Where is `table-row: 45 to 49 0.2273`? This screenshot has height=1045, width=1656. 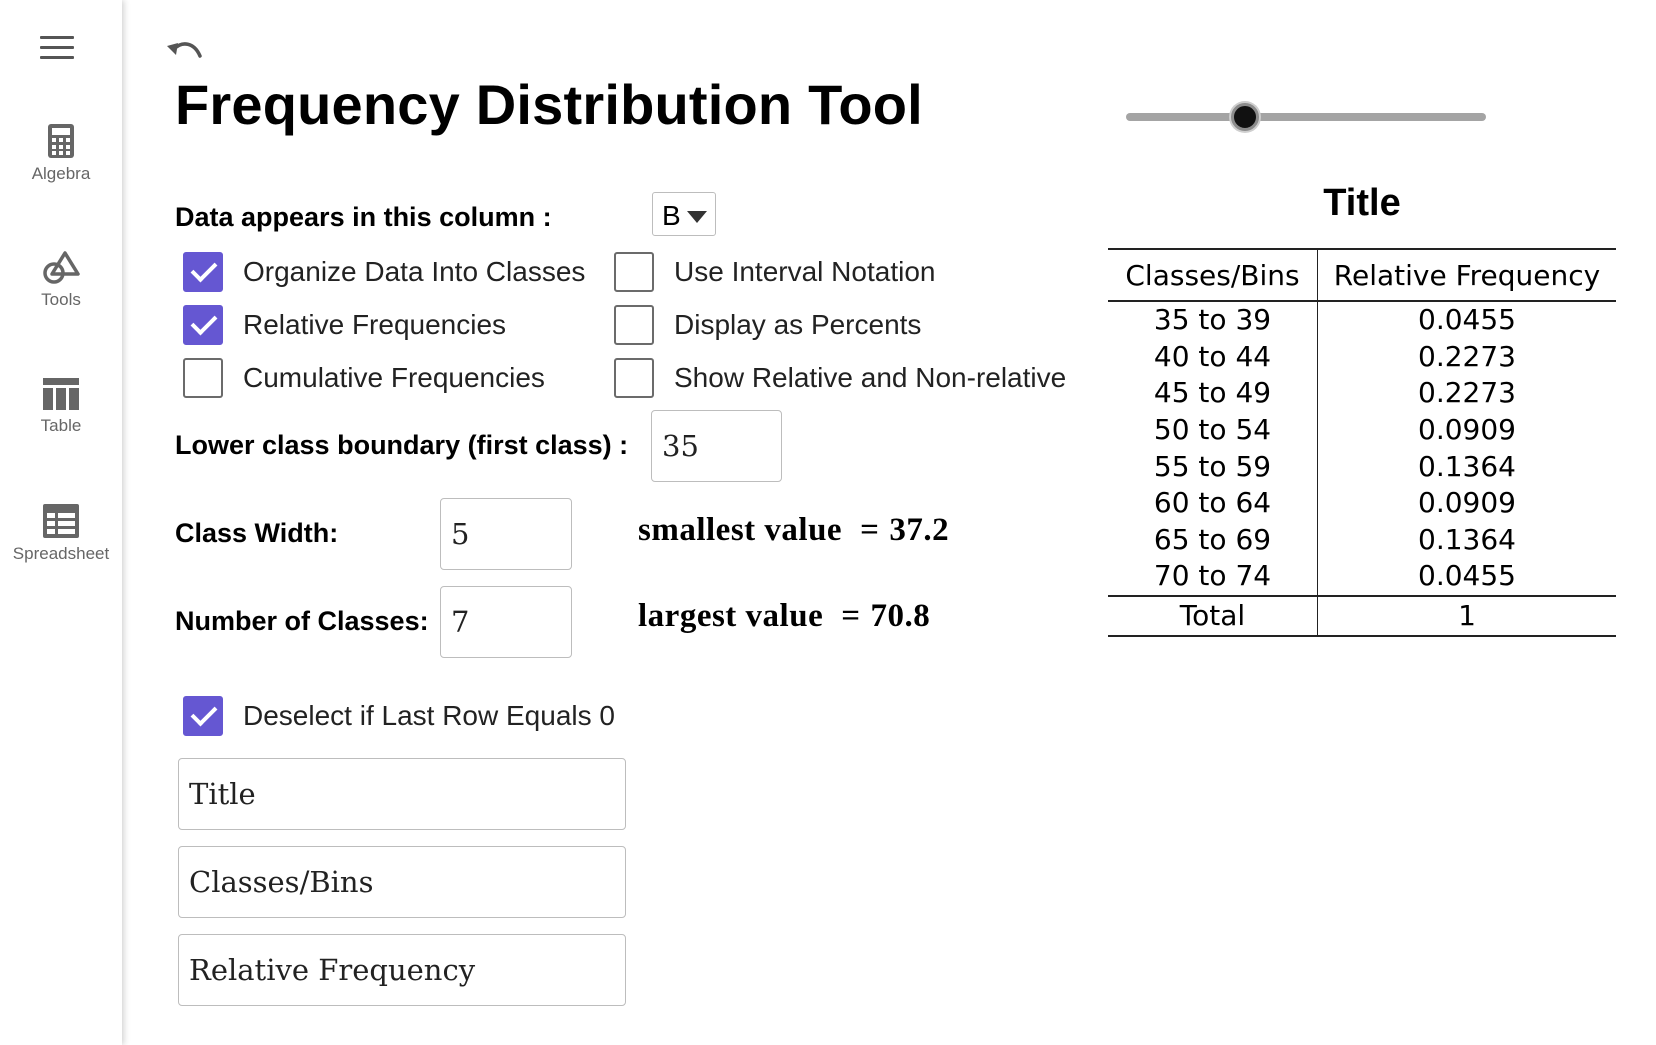
table-row: 45 to 49 0.2273 is located at coordinates (1362, 393).